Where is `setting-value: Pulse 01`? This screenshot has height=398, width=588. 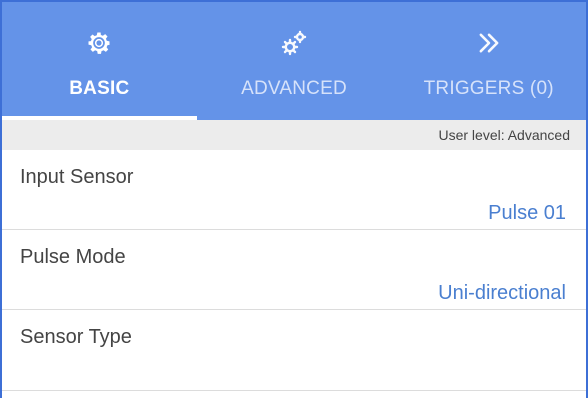
setting-value: Pulse 01 is located at coordinates (527, 213).